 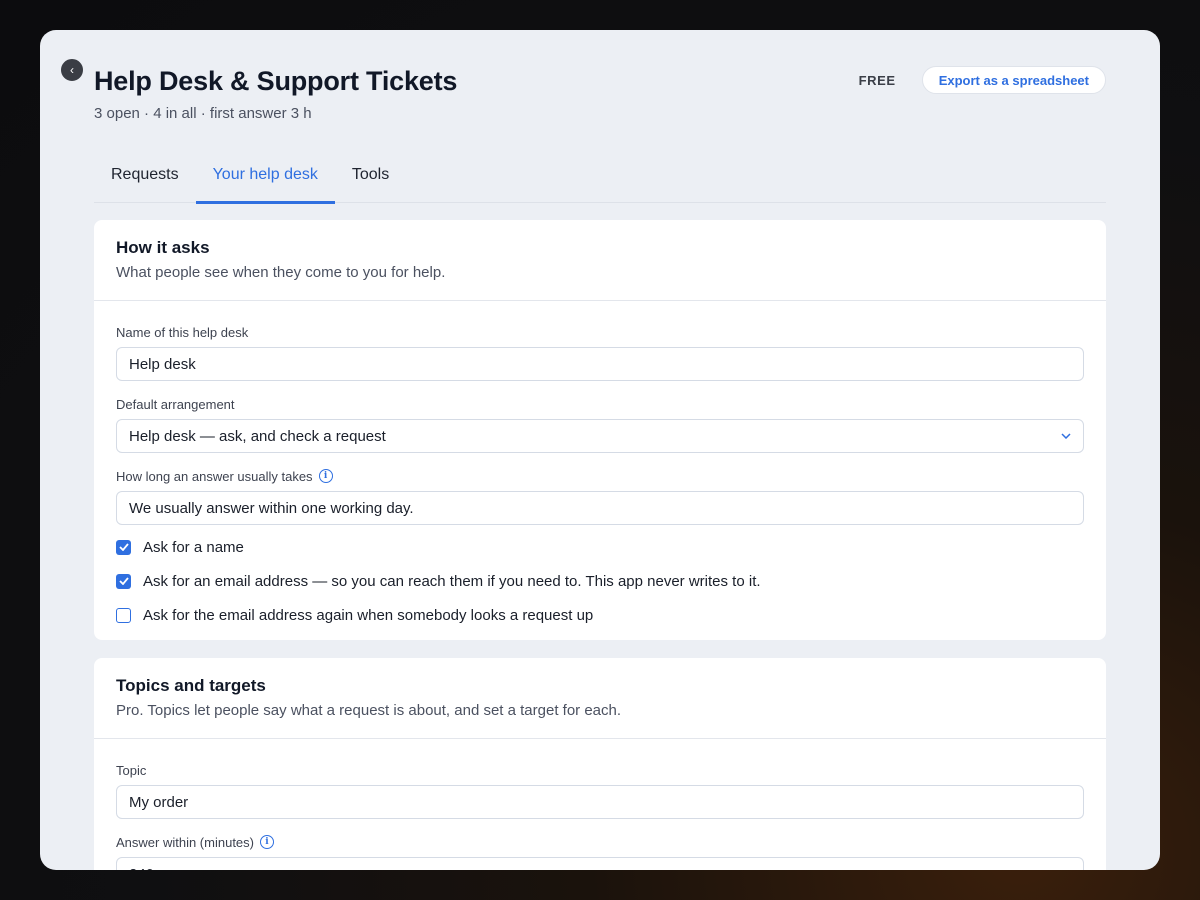 I want to click on tab-tools: Tools, so click(x=370, y=180).